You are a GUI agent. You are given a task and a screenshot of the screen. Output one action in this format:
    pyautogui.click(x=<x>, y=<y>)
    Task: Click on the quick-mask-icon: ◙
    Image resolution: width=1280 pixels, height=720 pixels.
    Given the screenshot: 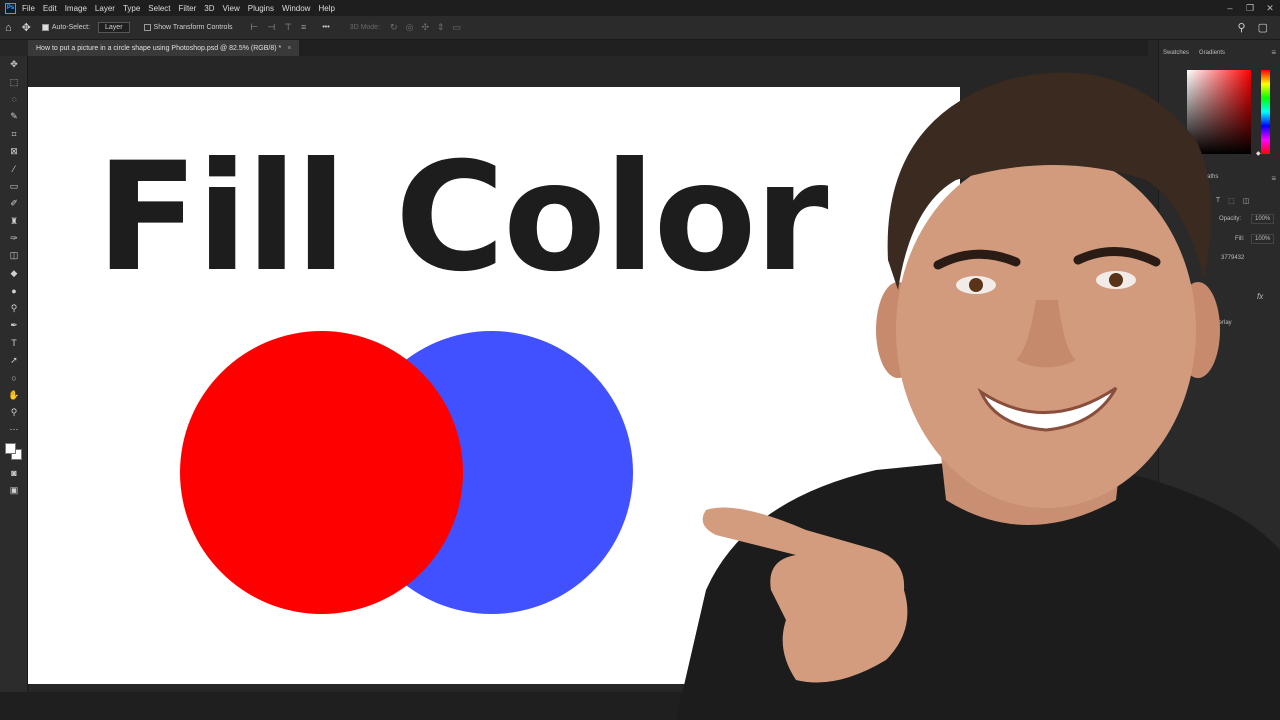 What is the action you would take?
    pyautogui.click(x=14, y=473)
    